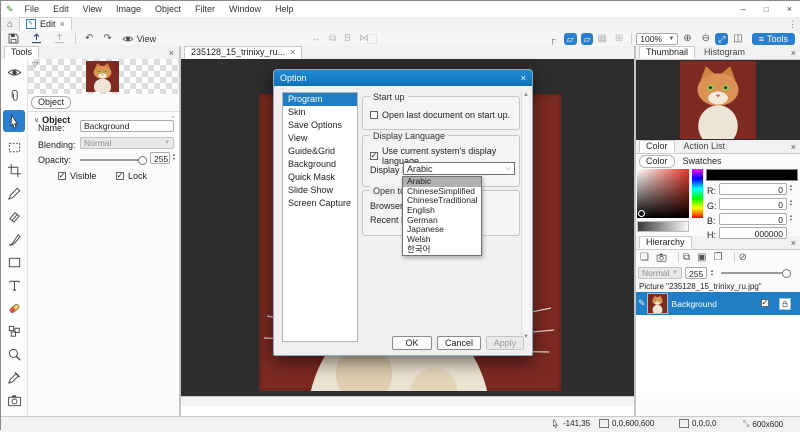 The height and width of the screenshot is (432, 800). I want to click on object-thumbnail, so click(102, 76).